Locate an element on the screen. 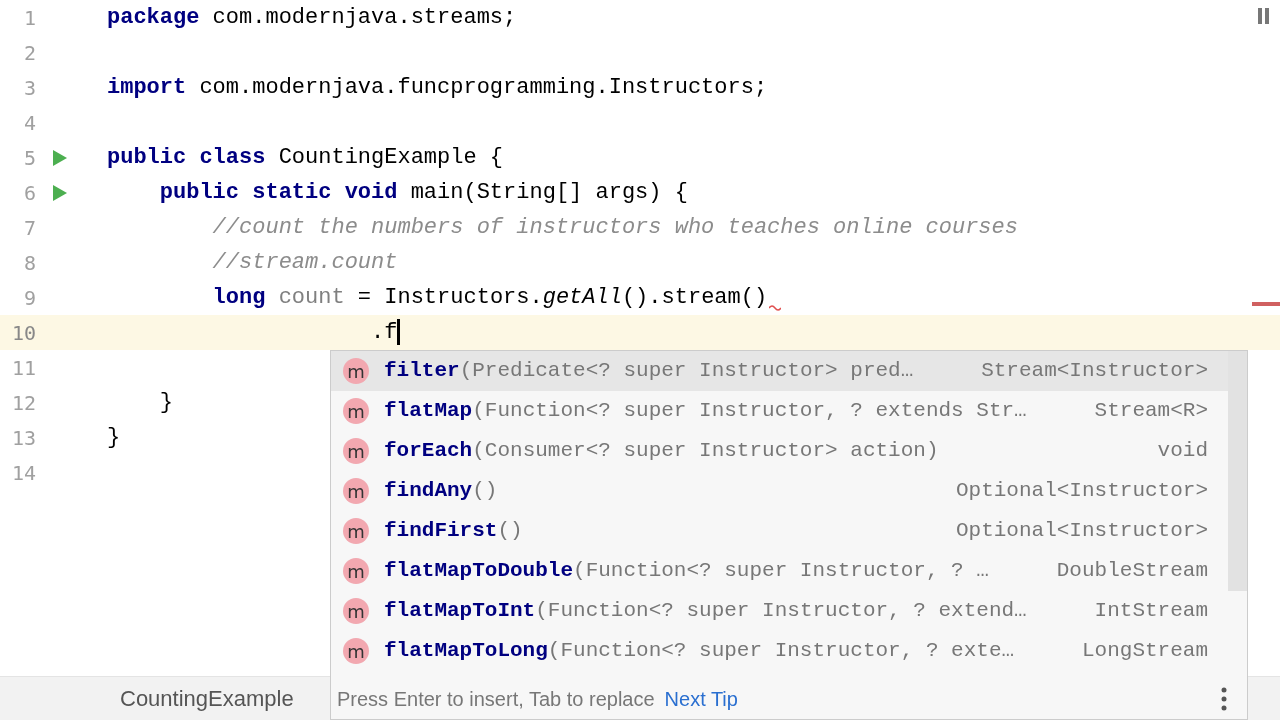 This screenshot has height=720, width=1280. hint-text: Press Enter to insert, Tab to replace is located at coordinates (496, 699).